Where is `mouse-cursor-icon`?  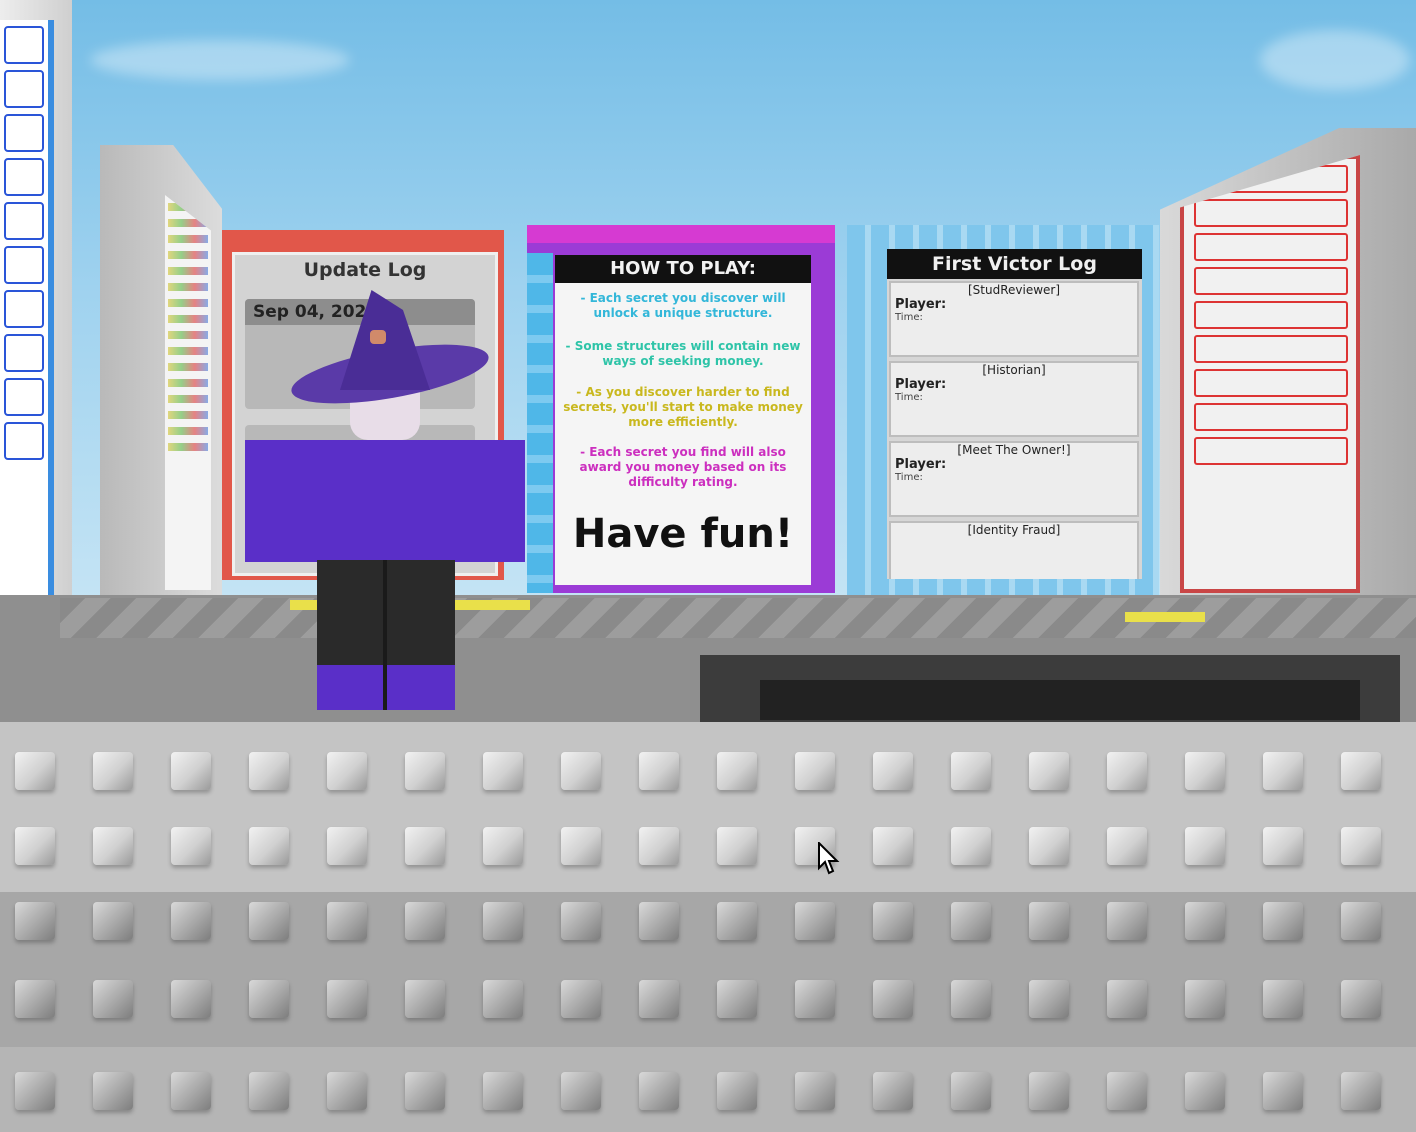 mouse-cursor-icon is located at coordinates (829, 858).